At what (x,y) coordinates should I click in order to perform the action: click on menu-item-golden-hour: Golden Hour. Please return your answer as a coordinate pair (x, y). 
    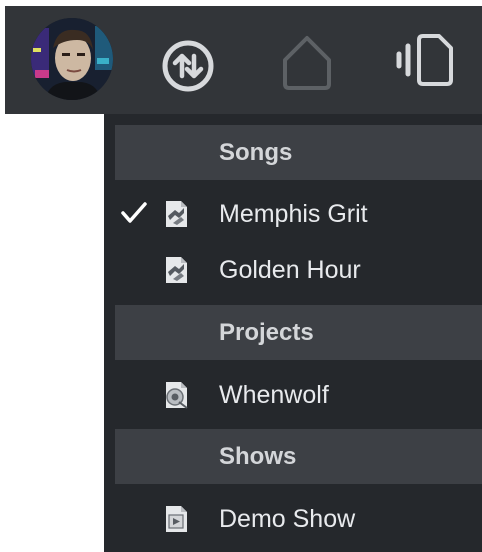
    Looking at the image, I should click on (293, 270).